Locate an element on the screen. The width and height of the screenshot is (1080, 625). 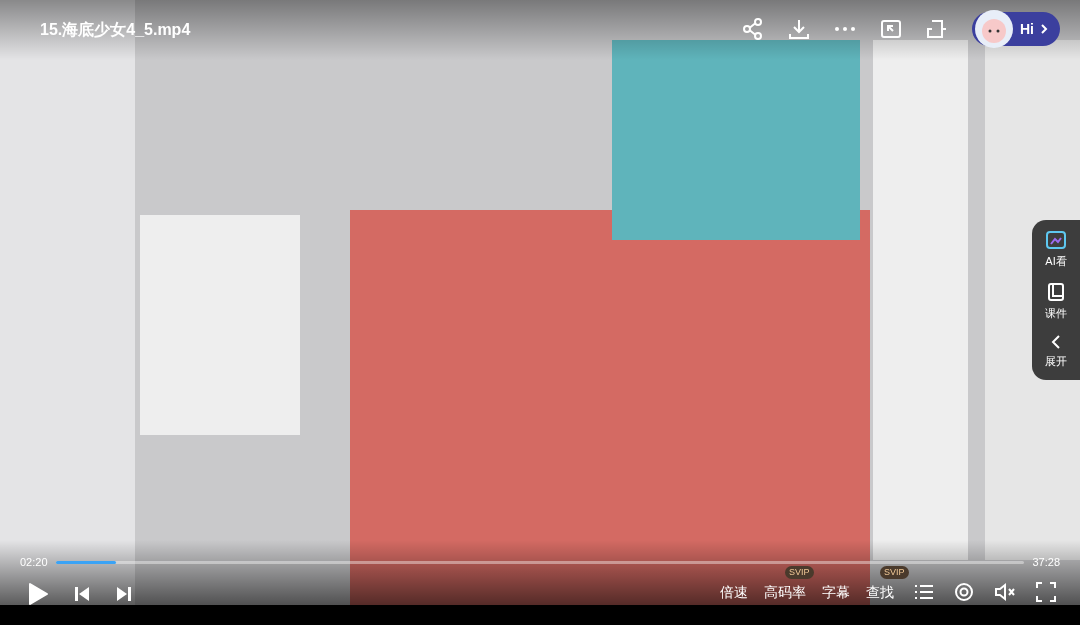
player-option-button: 字幕 is located at coordinates (836, 592).